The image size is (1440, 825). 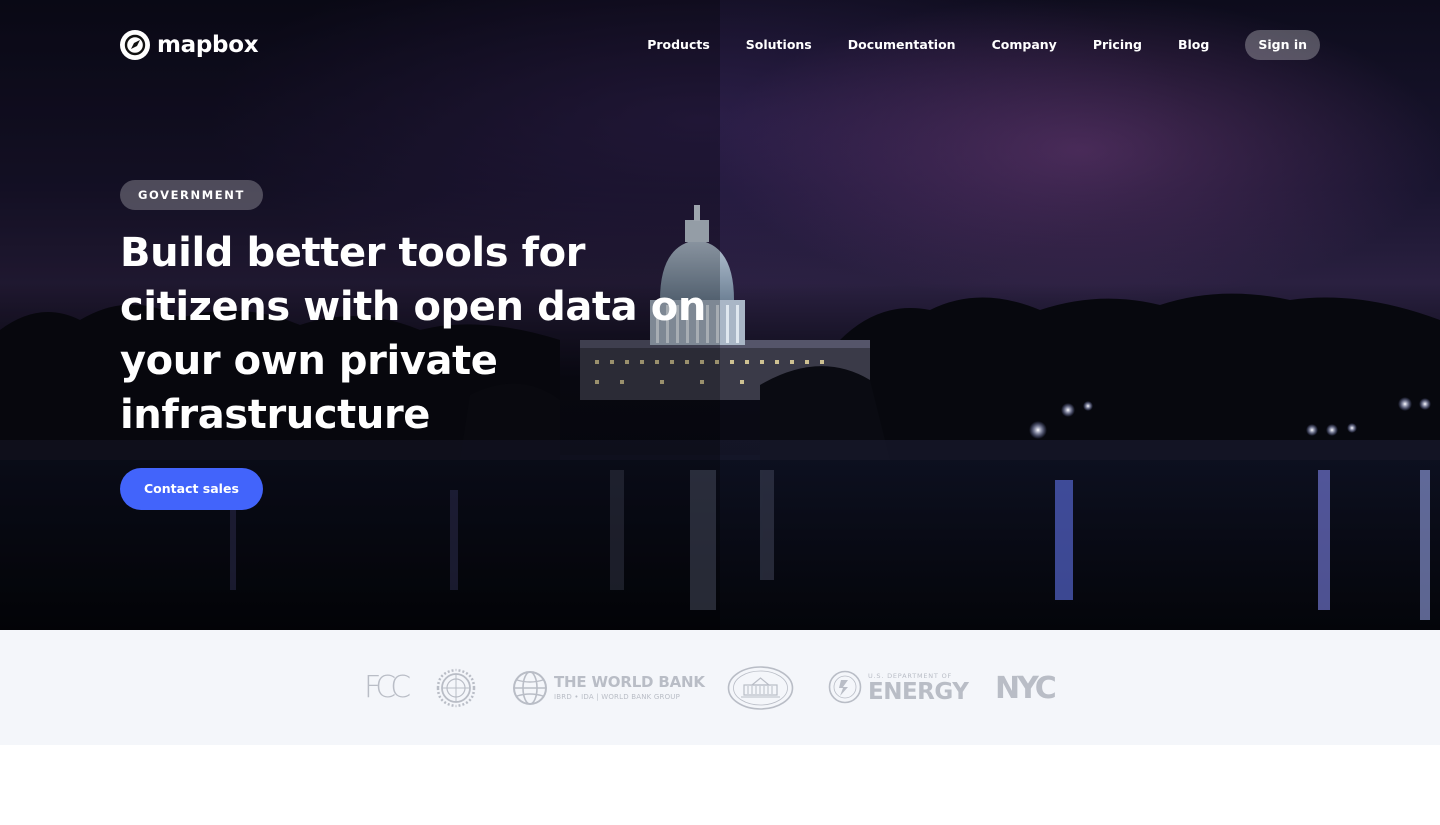 I want to click on fcc-logo-text: FCC, so click(x=387, y=687).